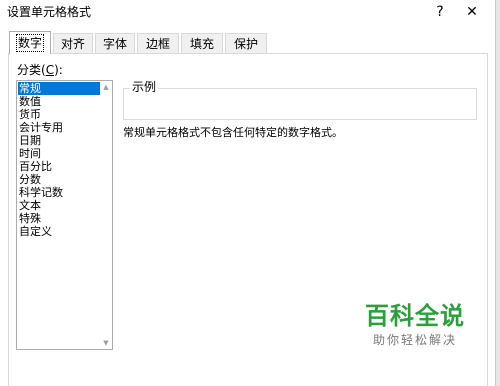 Image resolution: width=500 pixels, height=386 pixels. What do you see at coordinates (498, 193) in the screenshot?
I see `background-strip` at bounding box center [498, 193].